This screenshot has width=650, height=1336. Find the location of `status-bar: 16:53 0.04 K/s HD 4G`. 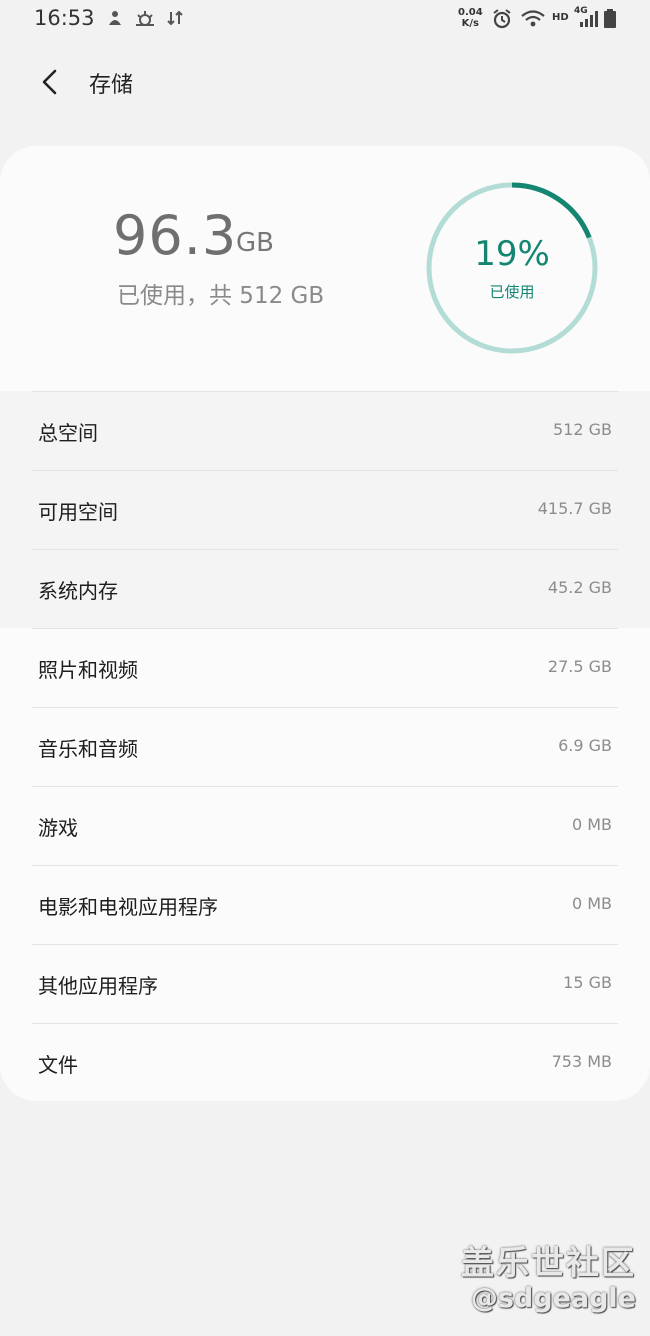

status-bar: 16:53 0.04 K/s HD 4G is located at coordinates (325, 20).